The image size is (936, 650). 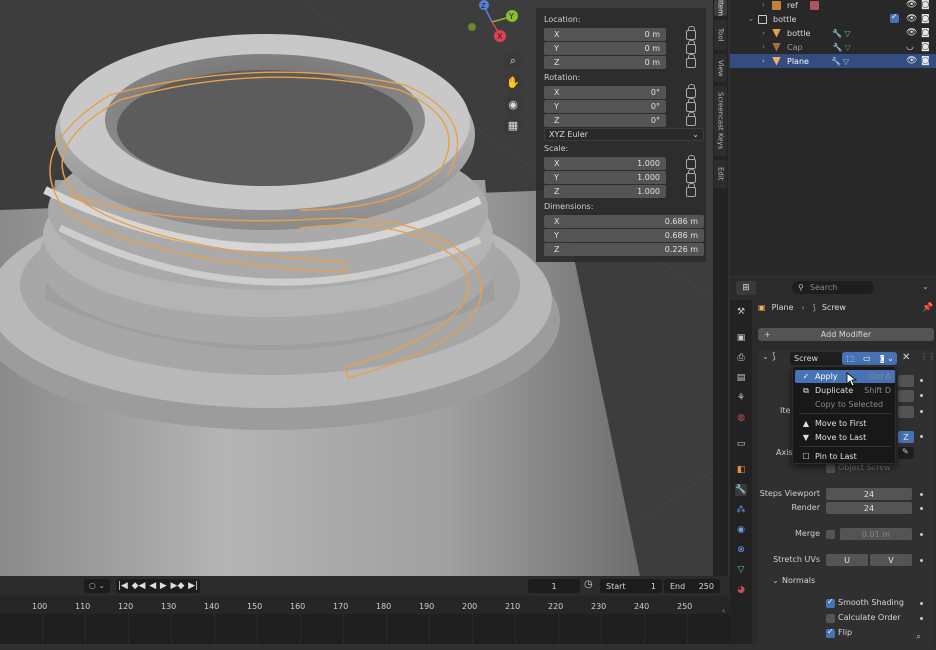 What do you see at coordinates (869, 494) in the screenshot?
I see `steps-viewport-field: 24` at bounding box center [869, 494].